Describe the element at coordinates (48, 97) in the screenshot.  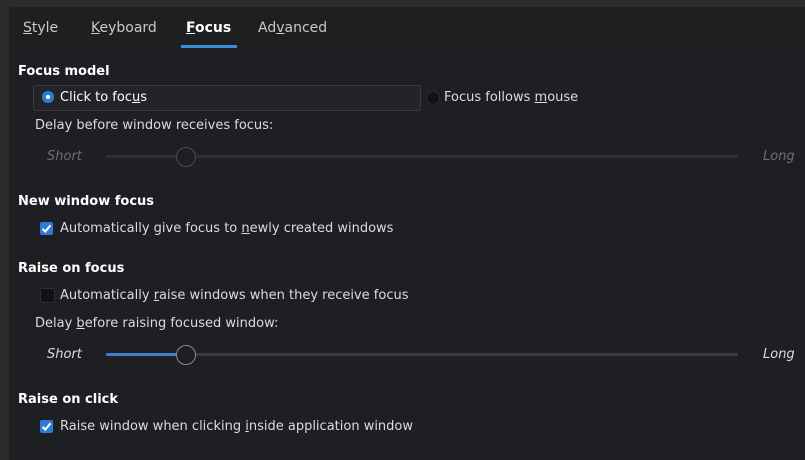
I see `click-to-focus-radio` at that location.